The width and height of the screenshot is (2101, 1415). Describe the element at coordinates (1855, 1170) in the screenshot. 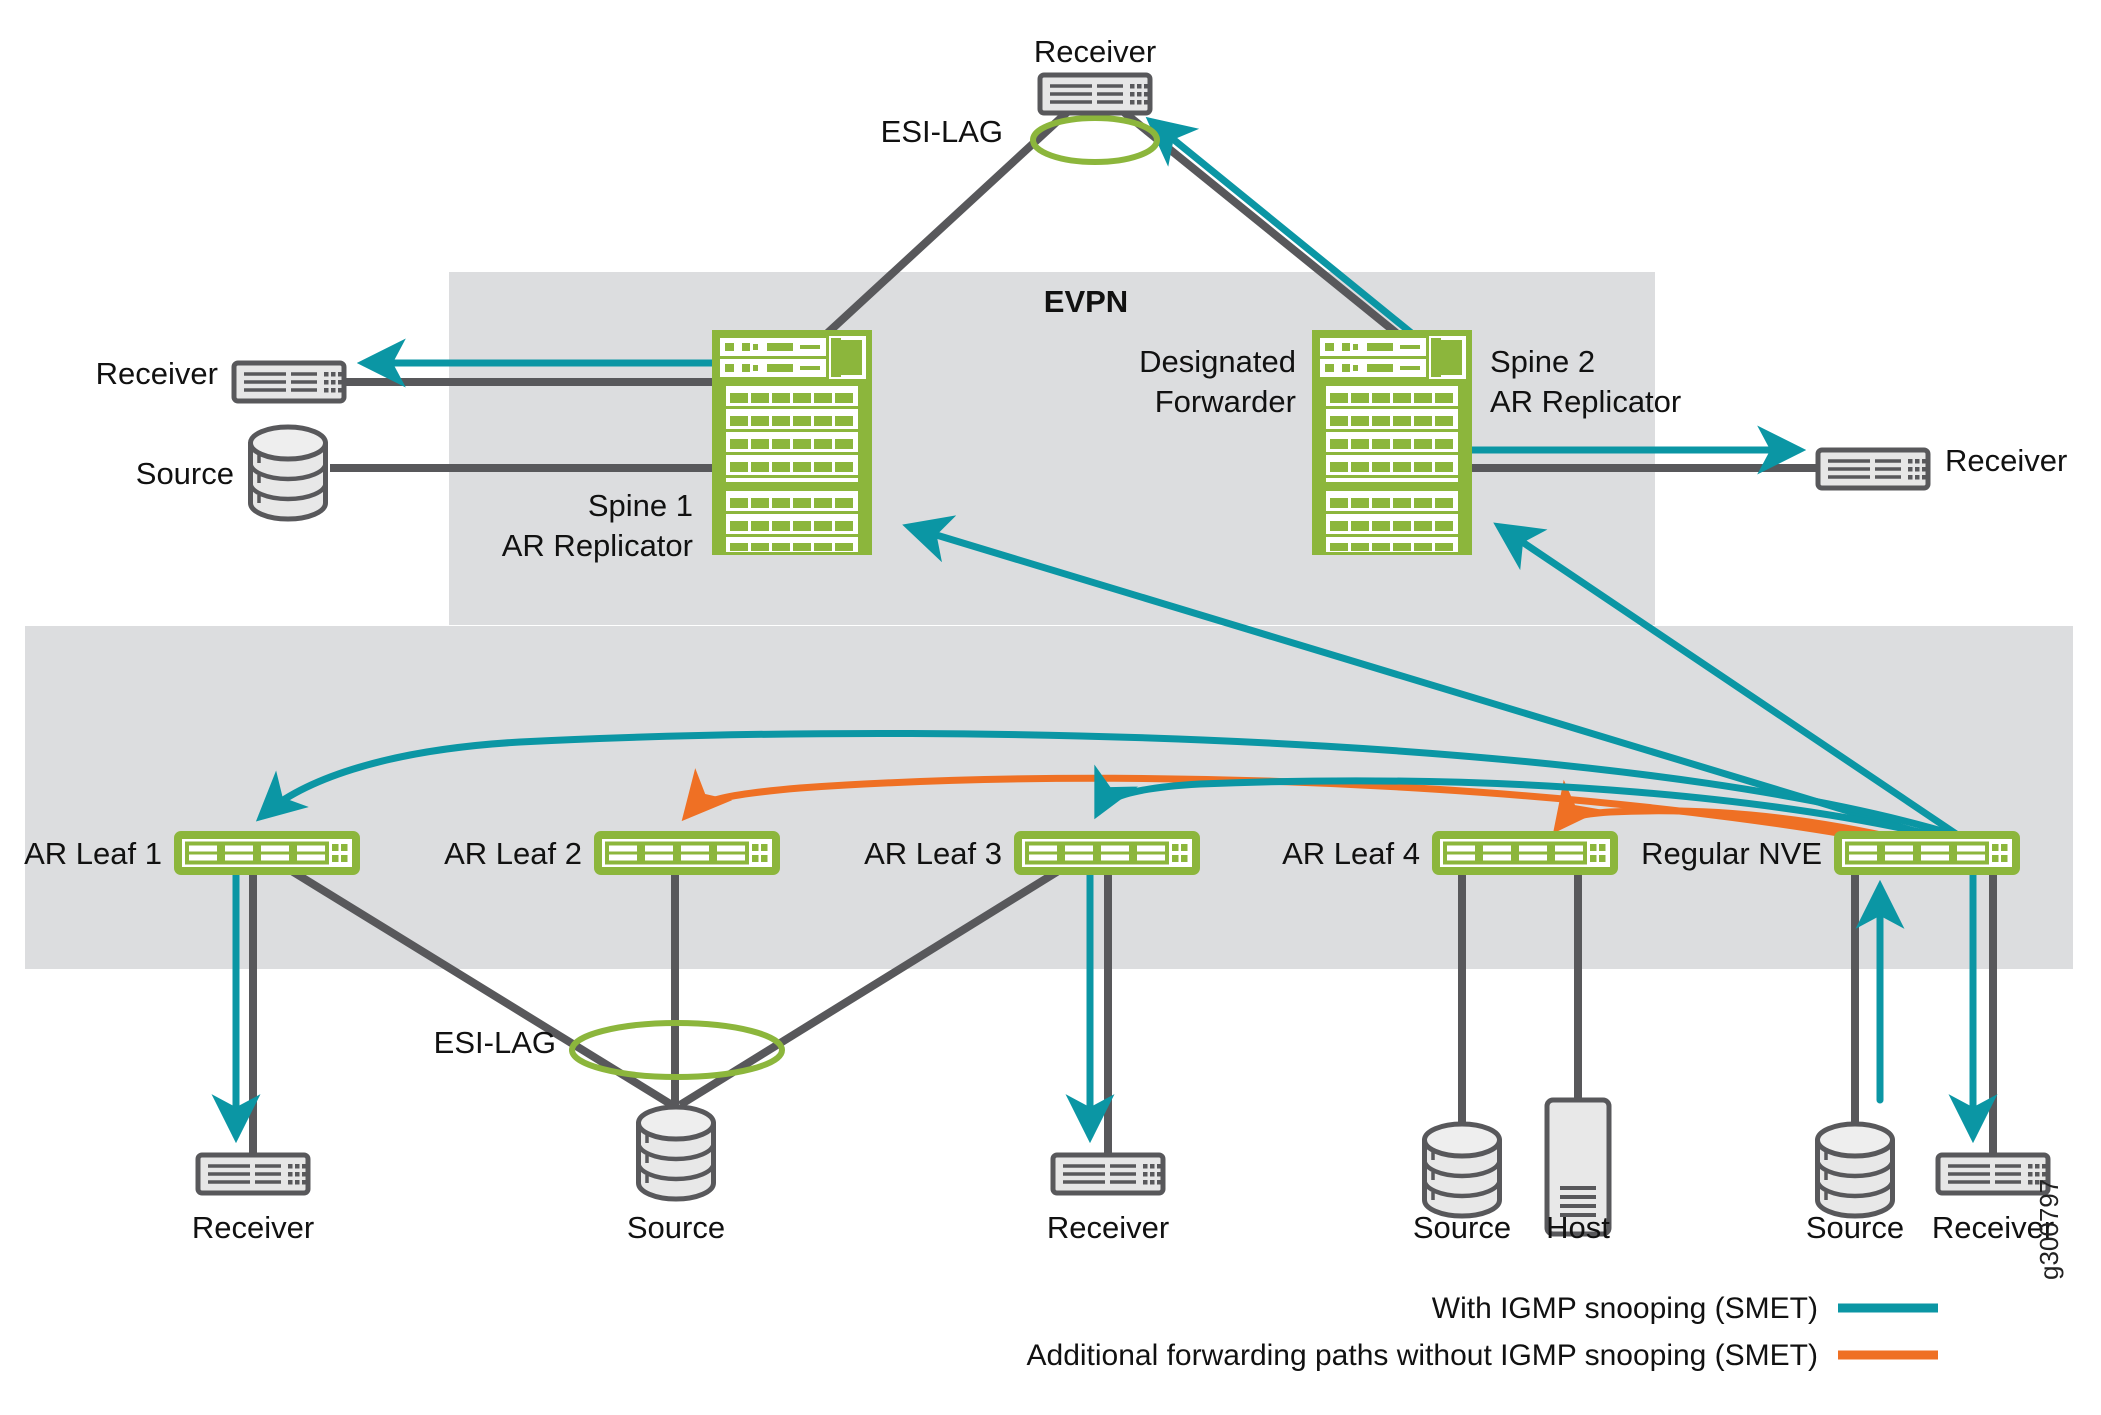

I see `source-nve-device` at that location.